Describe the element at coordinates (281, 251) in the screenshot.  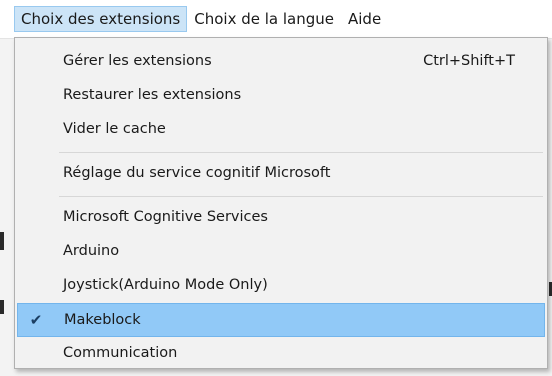
I see `menu-item-arduino: Arduino` at that location.